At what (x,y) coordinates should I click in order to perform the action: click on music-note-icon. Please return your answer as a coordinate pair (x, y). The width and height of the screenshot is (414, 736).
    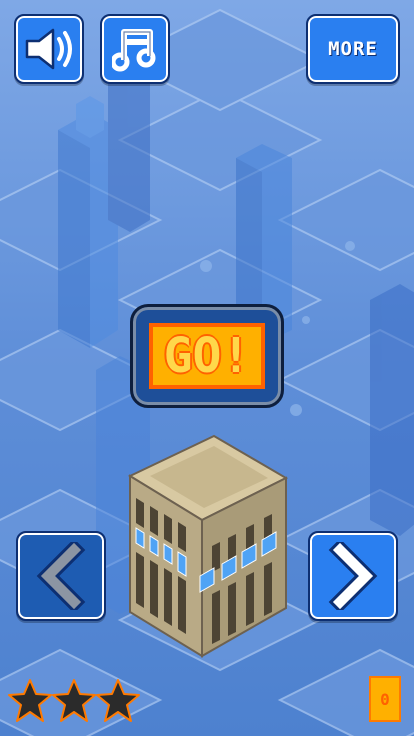
    Looking at the image, I should click on (134, 50).